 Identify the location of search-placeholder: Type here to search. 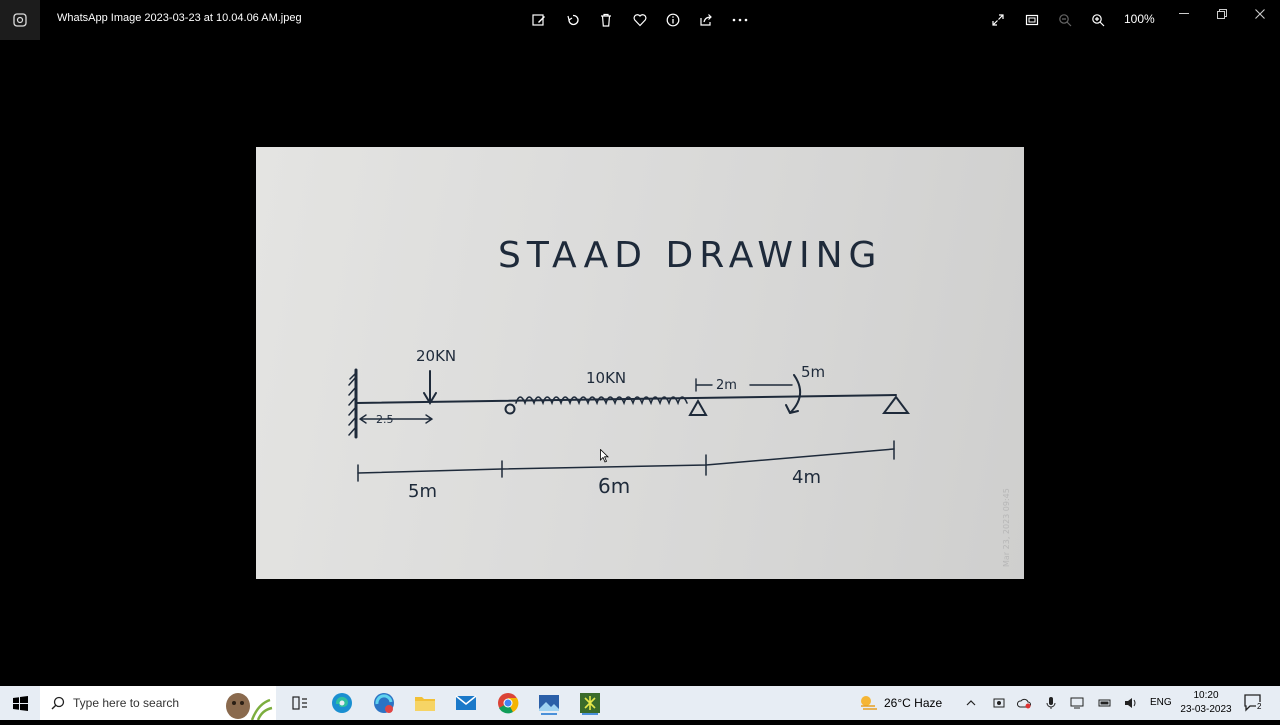
(126, 703).